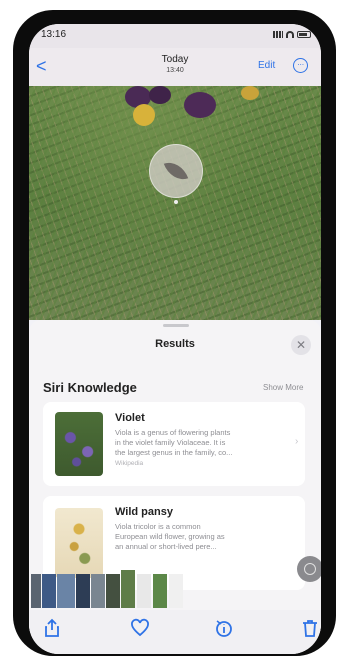 The width and height of the screenshot is (353, 664). I want to click on flower-center, so click(144, 115).